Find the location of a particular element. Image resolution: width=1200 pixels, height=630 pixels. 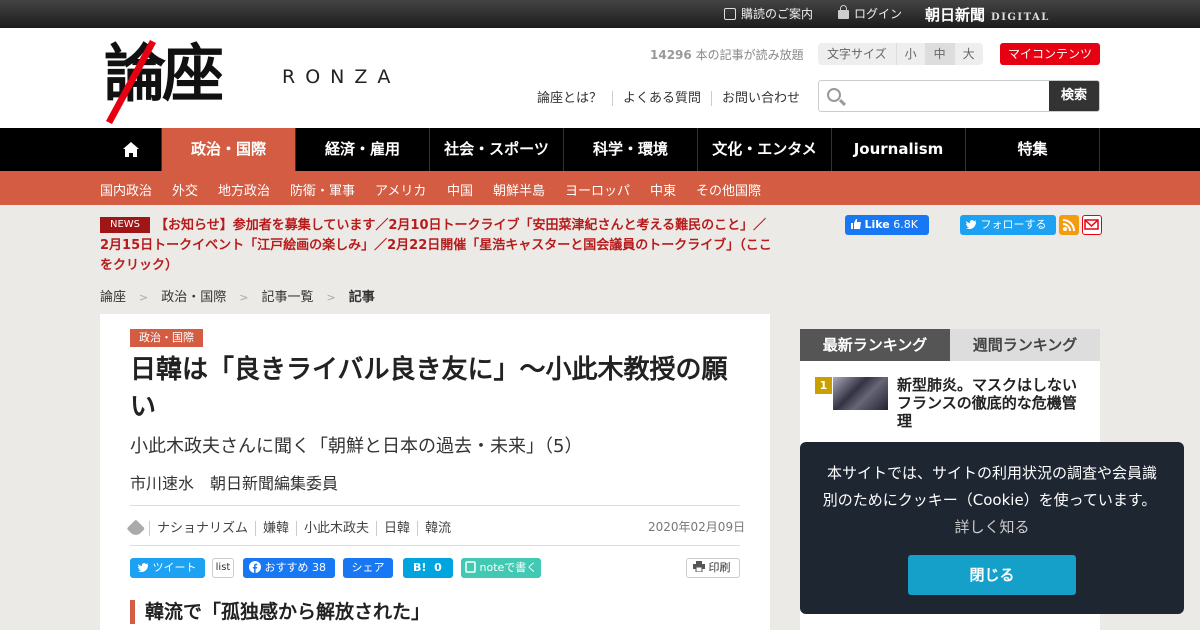

article-title: 日韓は「良きライバル良き友に」～小此木教授の願い is located at coordinates (429, 388).